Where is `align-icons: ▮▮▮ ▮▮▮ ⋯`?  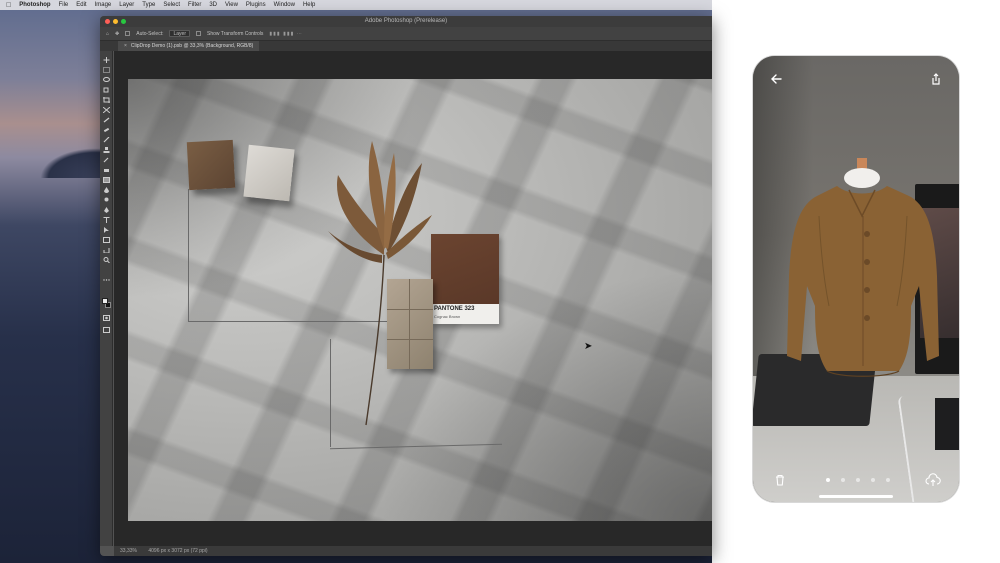 align-icons: ▮▮▮ ▮▮▮ ⋯ is located at coordinates (285, 34).